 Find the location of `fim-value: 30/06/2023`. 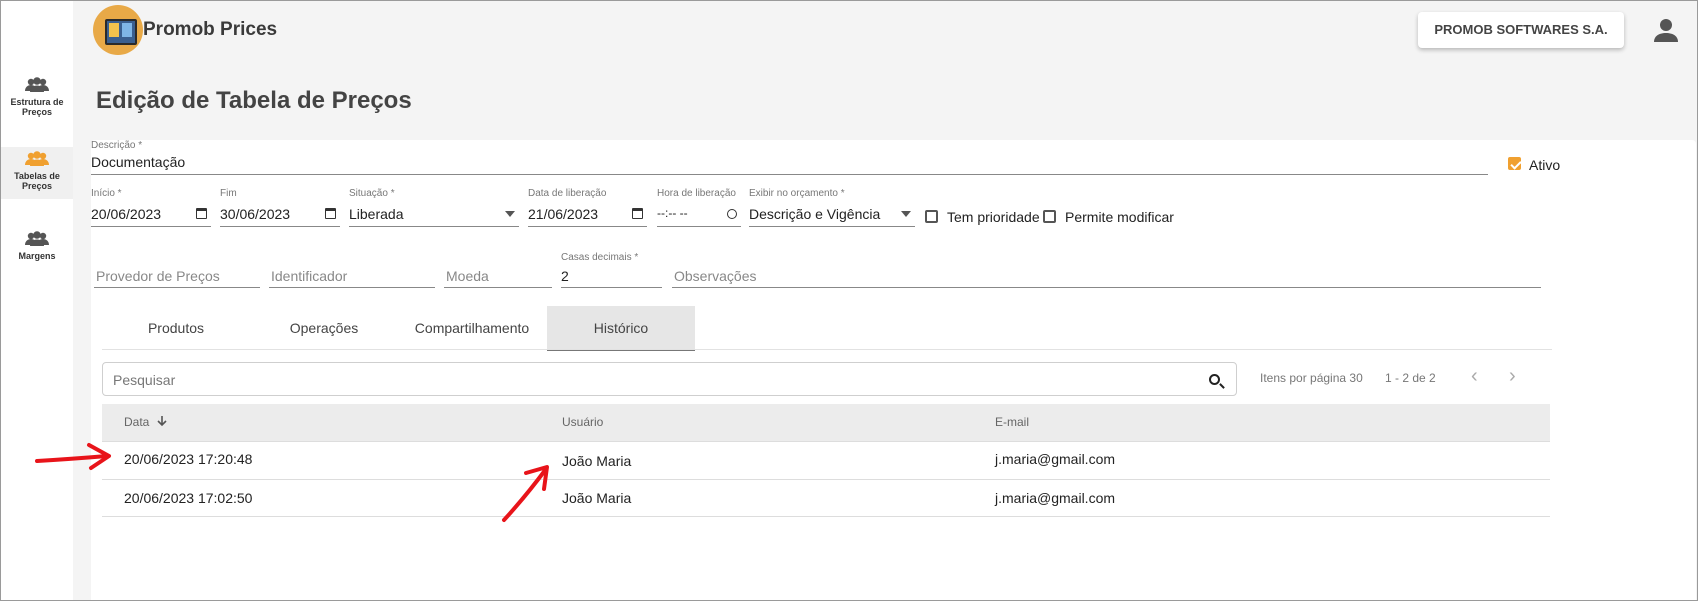

fim-value: 30/06/2023 is located at coordinates (255, 214).